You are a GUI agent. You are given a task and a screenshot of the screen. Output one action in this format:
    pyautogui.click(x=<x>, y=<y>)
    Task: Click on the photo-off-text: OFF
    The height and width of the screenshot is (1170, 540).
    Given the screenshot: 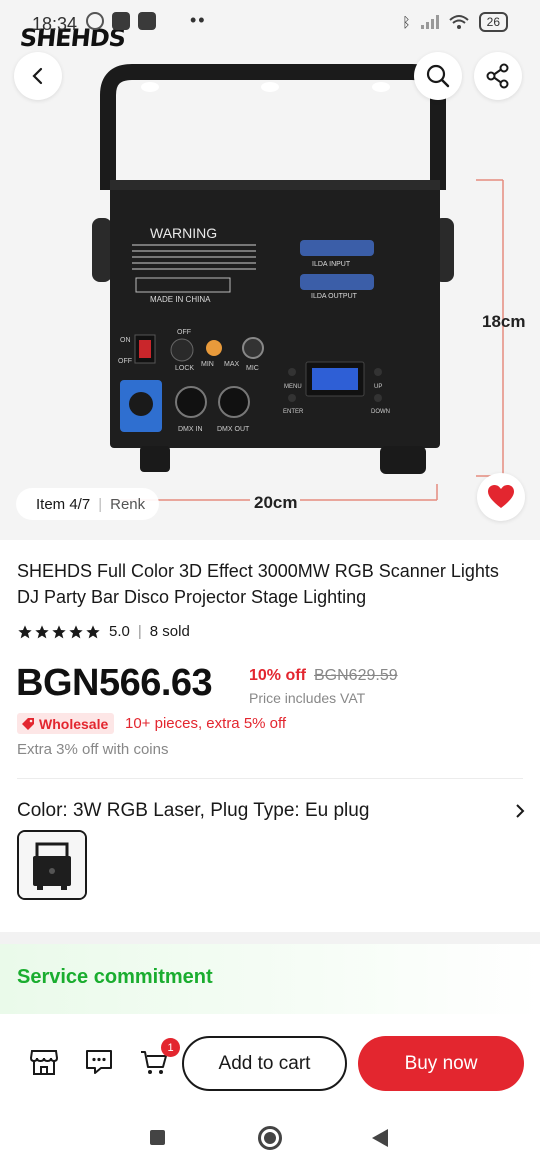 What is the action you would take?
    pyautogui.click(x=125, y=361)
    